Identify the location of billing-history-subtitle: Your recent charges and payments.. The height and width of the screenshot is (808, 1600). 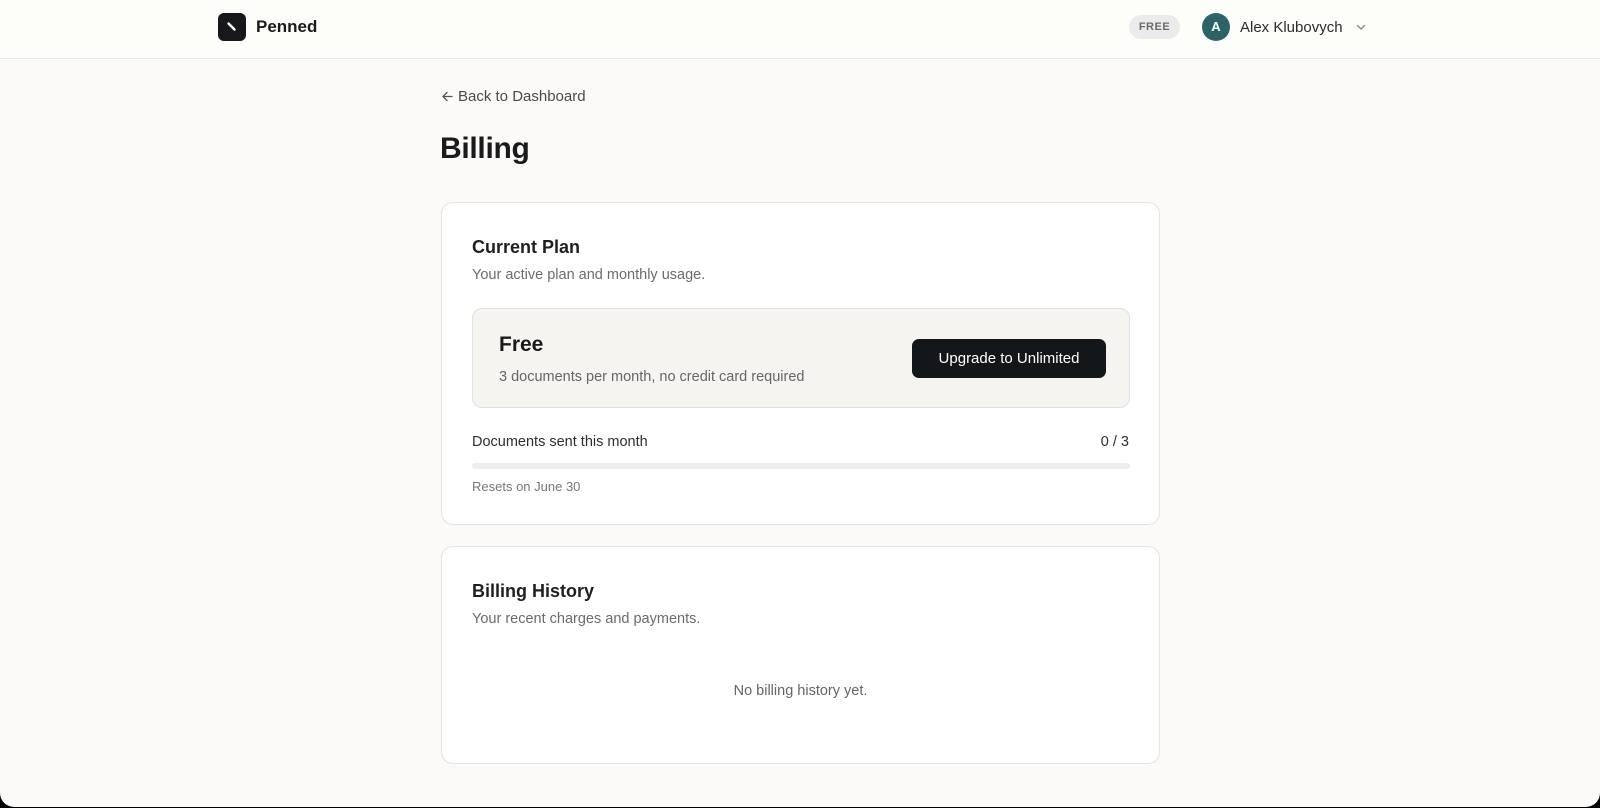
(586, 619).